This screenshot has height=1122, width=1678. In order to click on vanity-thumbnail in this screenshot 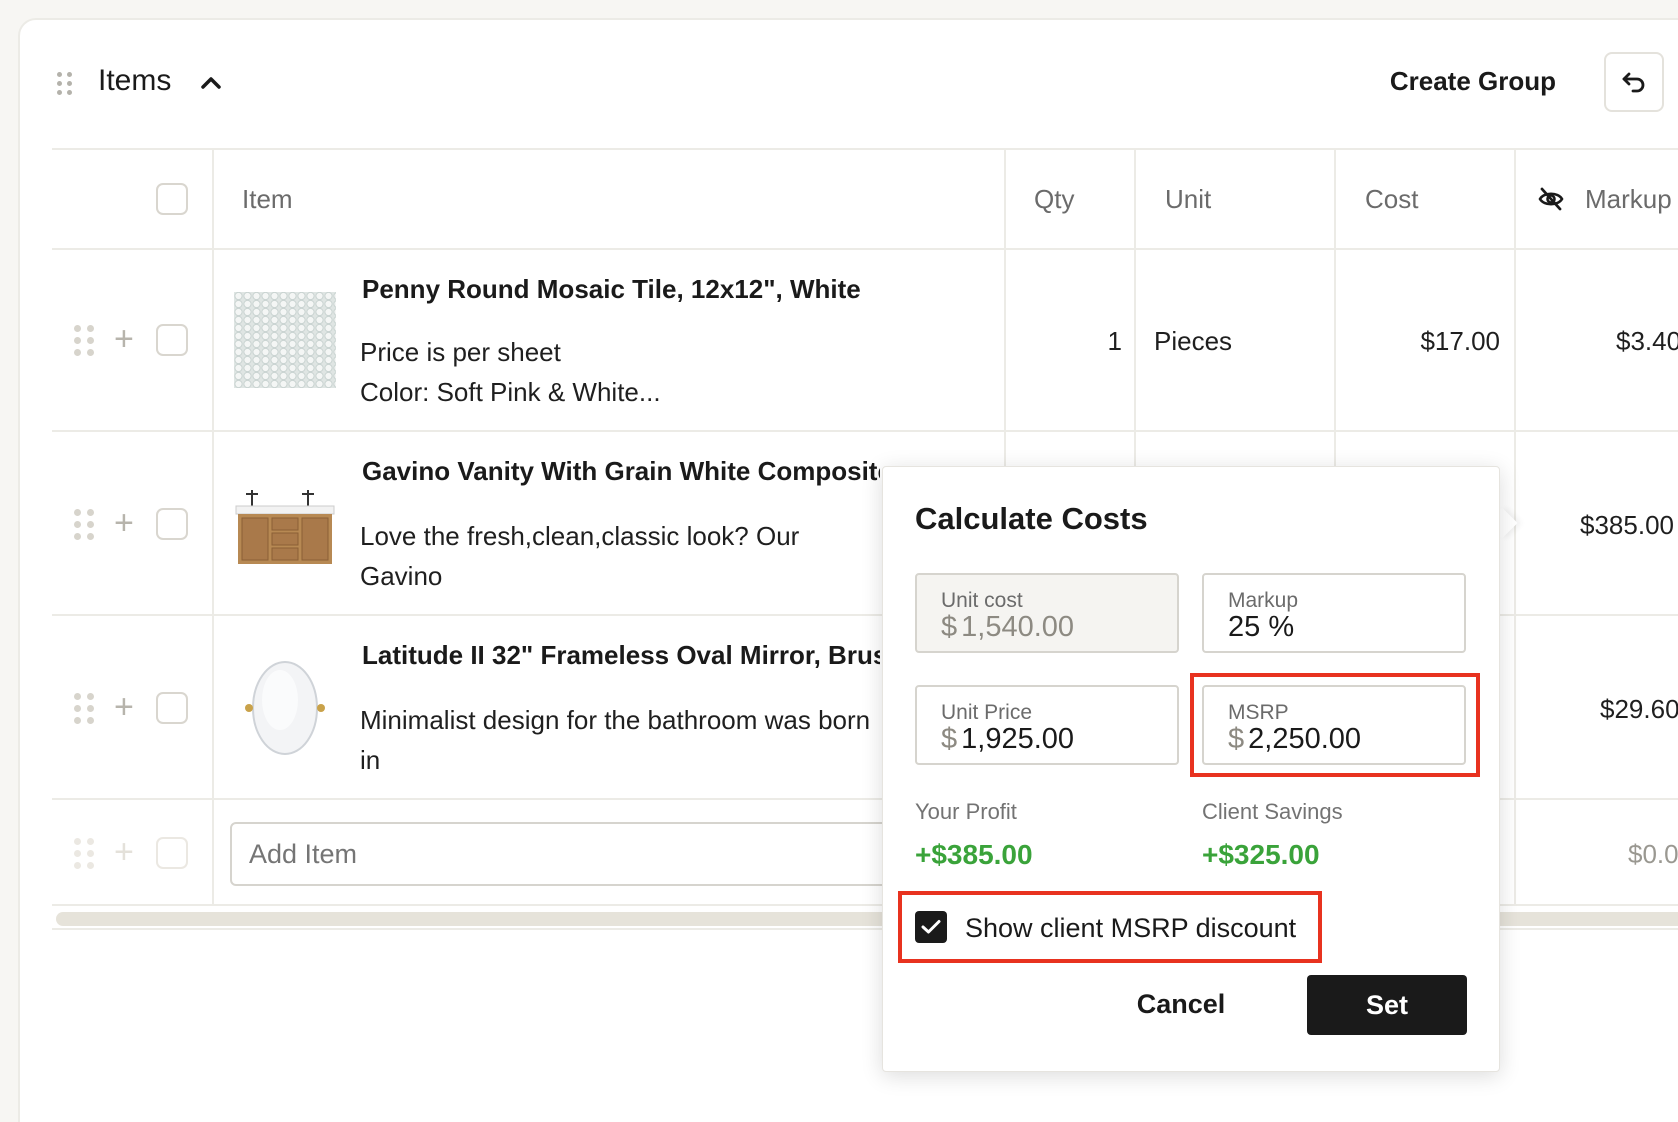, I will do `click(285, 524)`.